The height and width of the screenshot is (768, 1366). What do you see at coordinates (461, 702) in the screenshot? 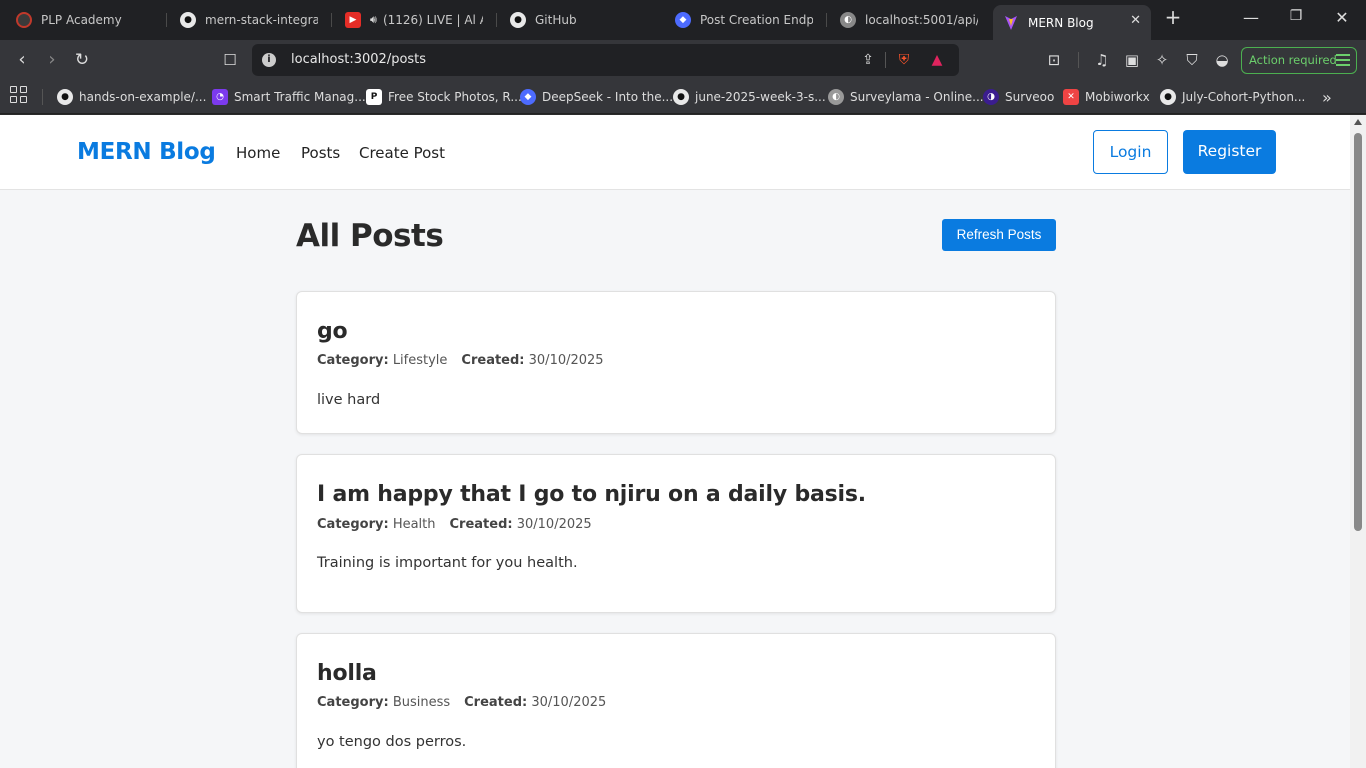
I see `post-meta: Category: Business Created: 30/10/2025` at bounding box center [461, 702].